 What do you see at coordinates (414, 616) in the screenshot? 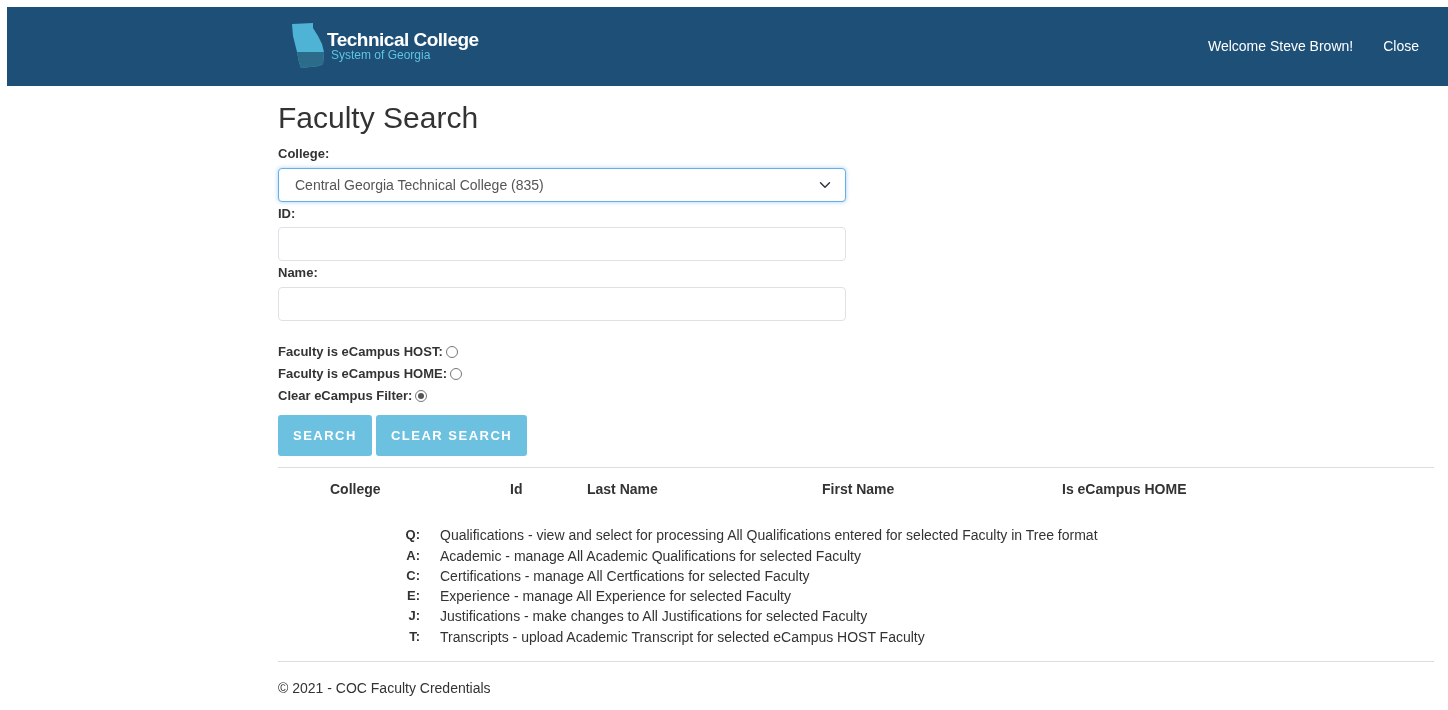
I see `legend-key: J:` at bounding box center [414, 616].